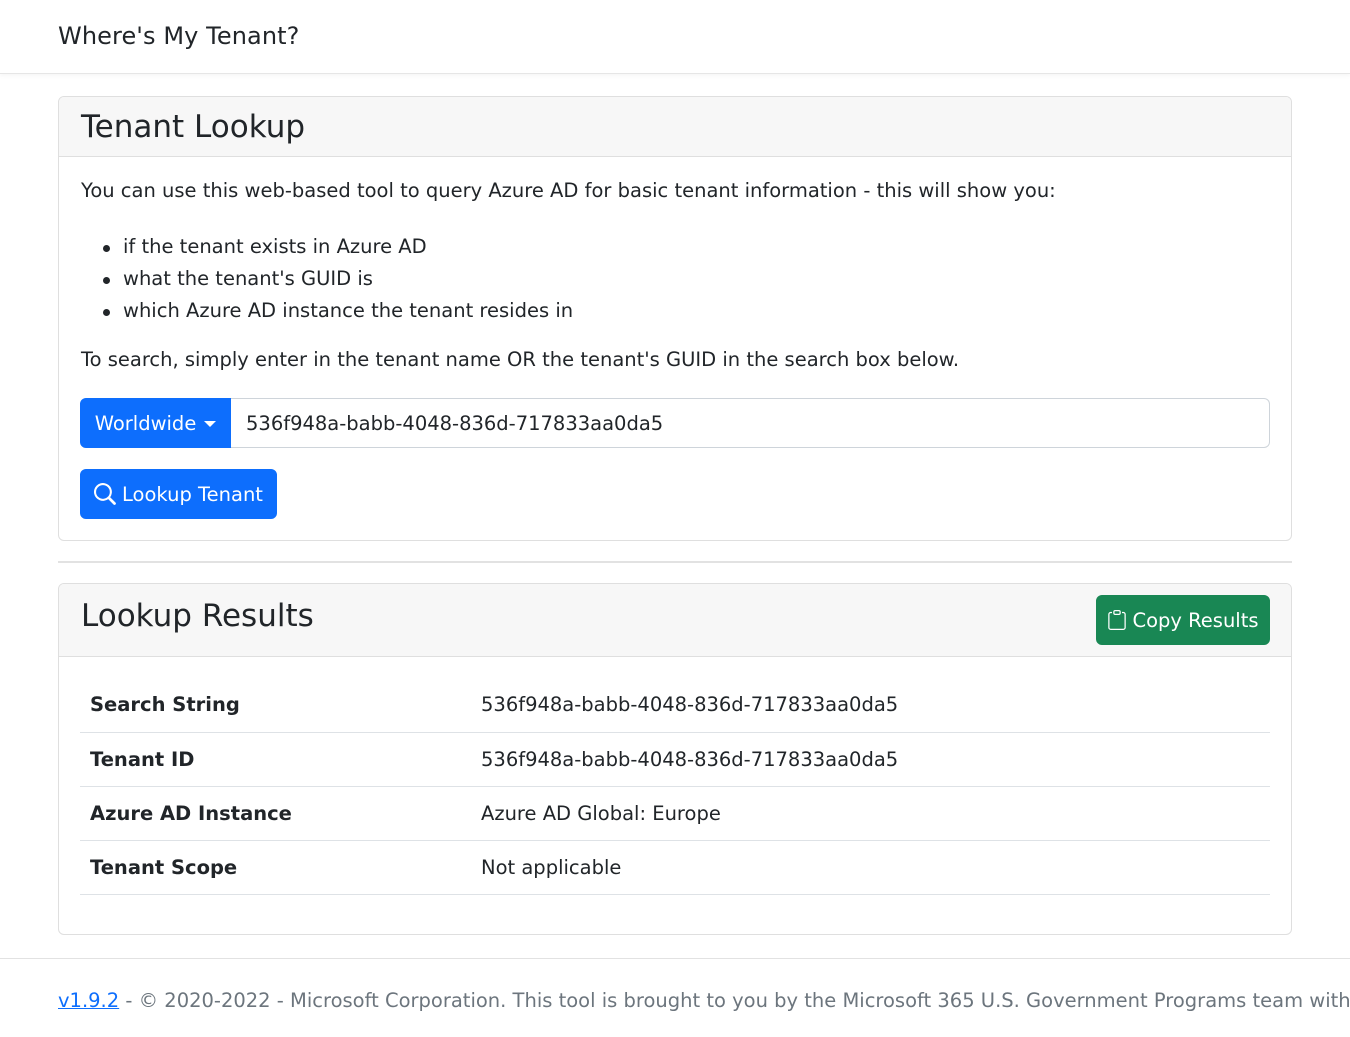 Image resolution: width=1350 pixels, height=1037 pixels. I want to click on caret-down-icon, so click(210, 424).